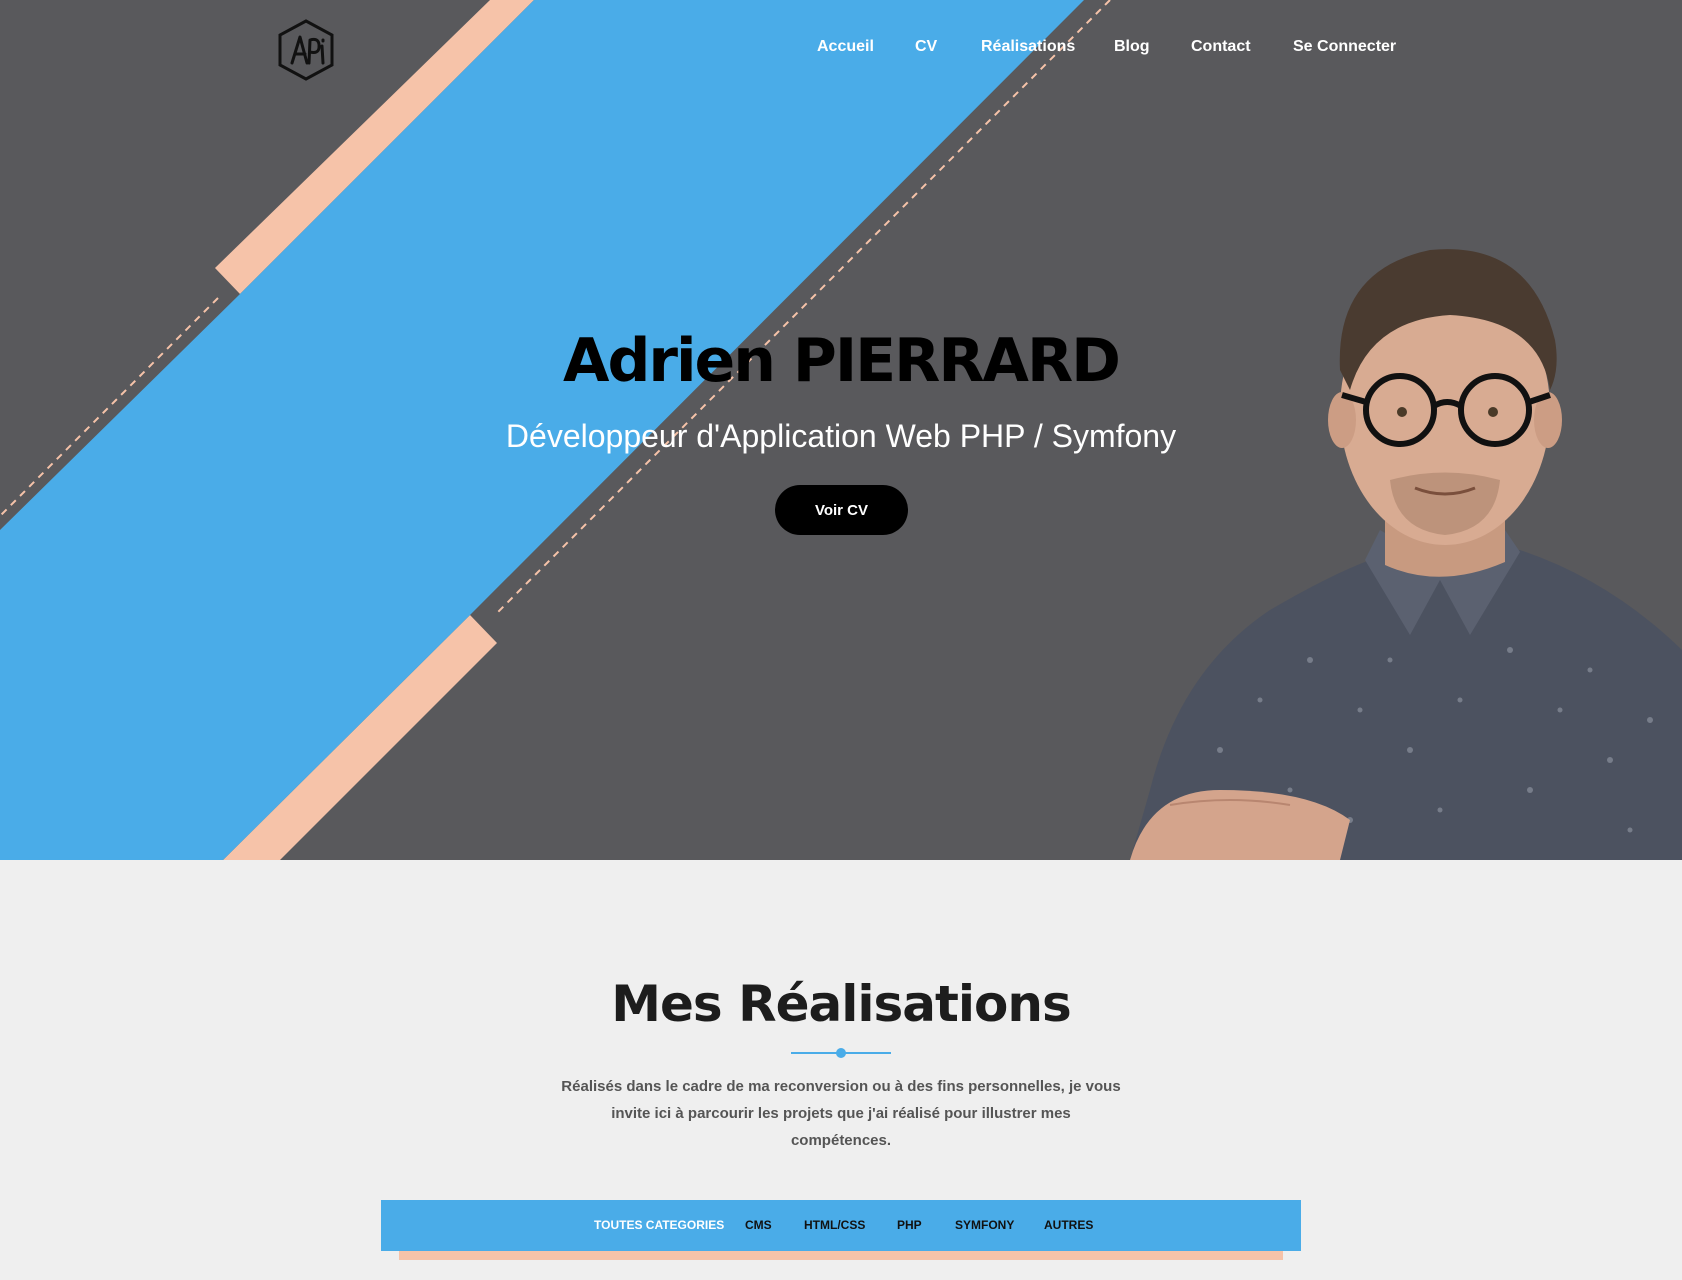 This screenshot has height=1280, width=1682. What do you see at coordinates (1221, 47) in the screenshot?
I see `nav-item-contact: Contact` at bounding box center [1221, 47].